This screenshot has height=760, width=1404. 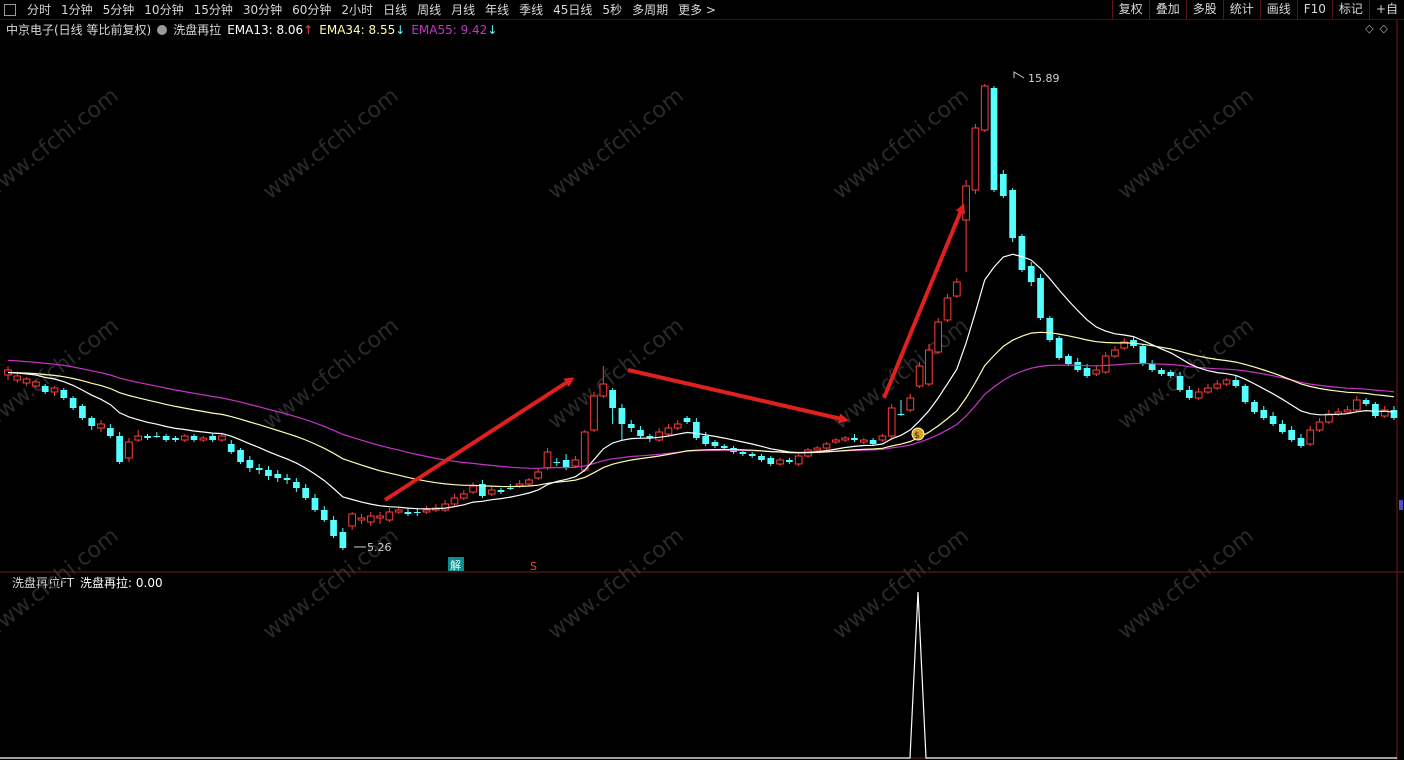 I want to click on period-tab-13: 45日线, so click(x=572, y=9).